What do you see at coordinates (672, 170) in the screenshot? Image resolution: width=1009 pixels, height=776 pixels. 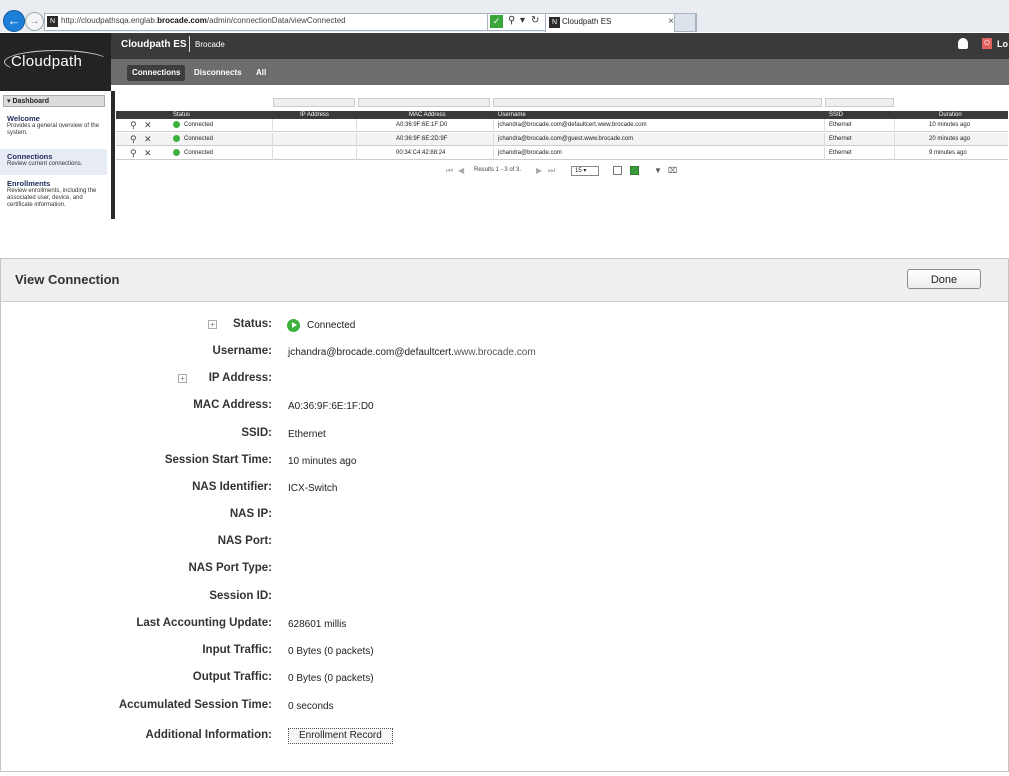 I see `clear-filter-icon: ⌧` at bounding box center [672, 170].